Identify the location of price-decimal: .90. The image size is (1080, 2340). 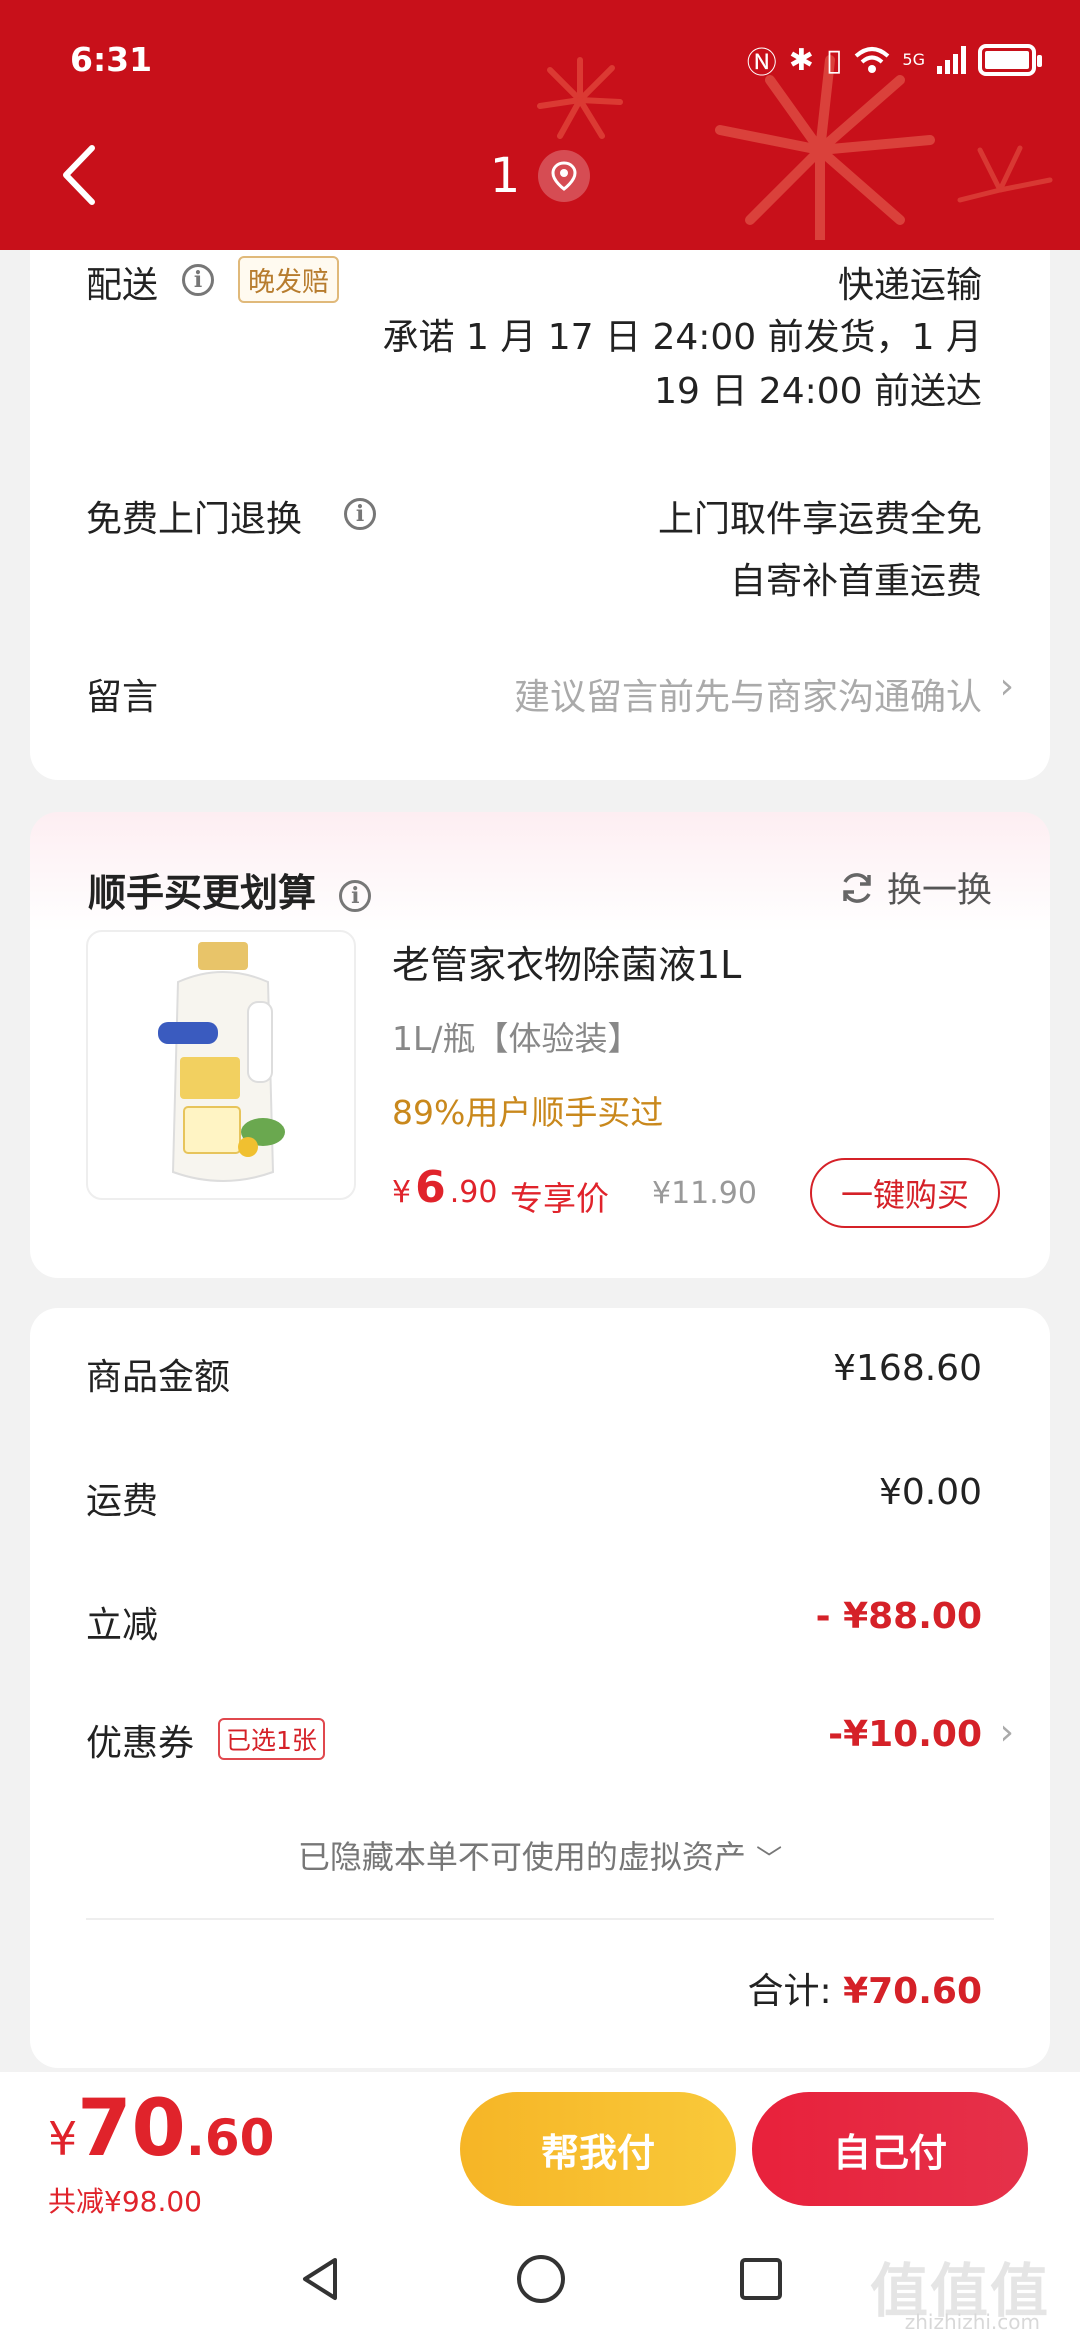
(473, 1192).